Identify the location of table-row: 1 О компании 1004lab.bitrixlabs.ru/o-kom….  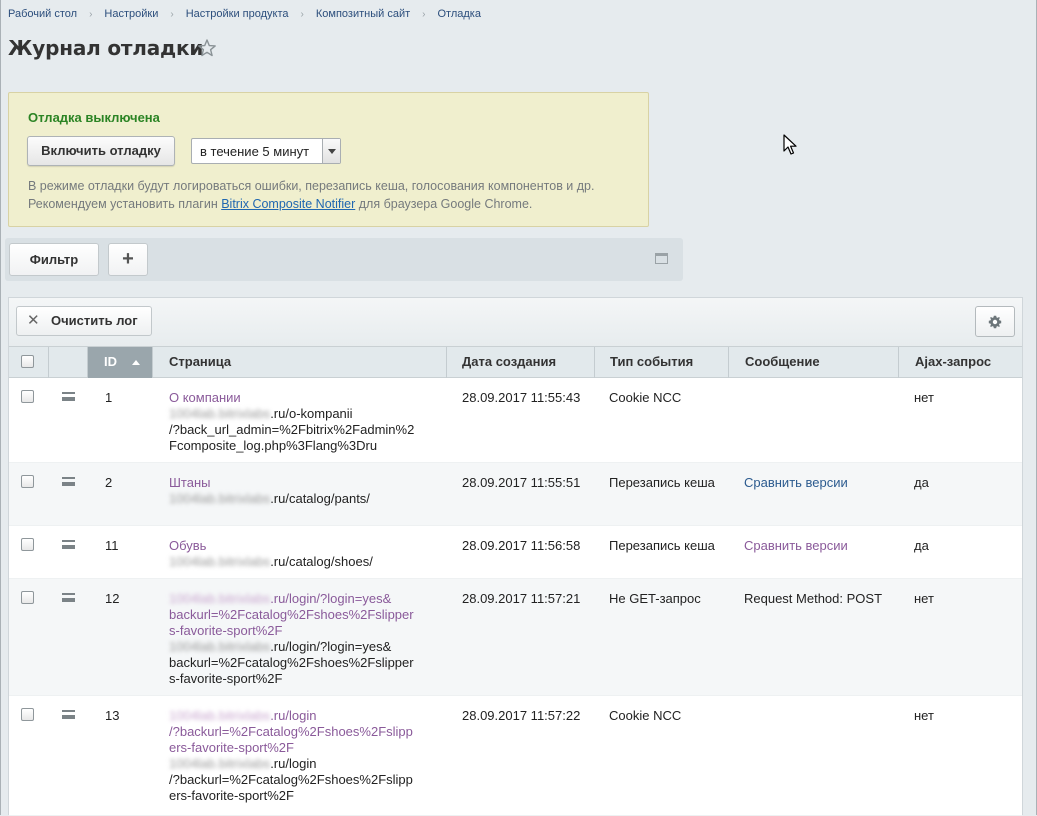
(515, 420).